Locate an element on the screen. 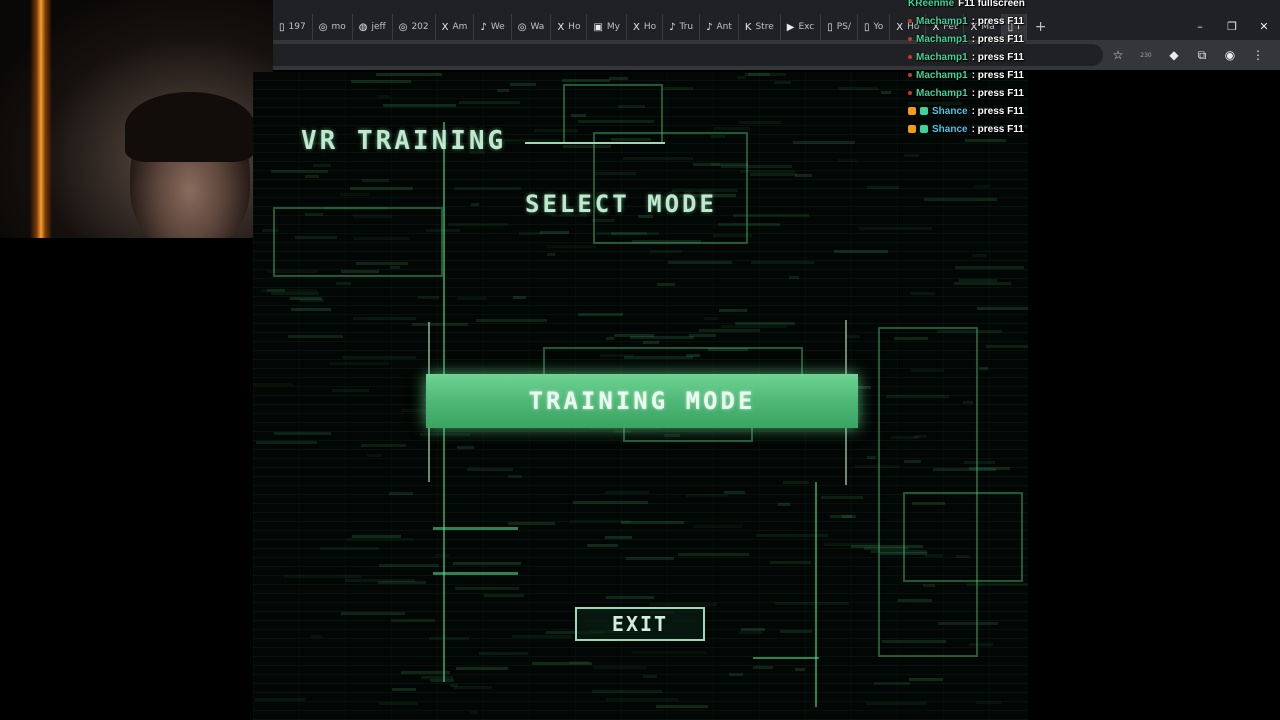 This screenshot has width=1280, height=720. exit-button: EXIT is located at coordinates (640, 624).